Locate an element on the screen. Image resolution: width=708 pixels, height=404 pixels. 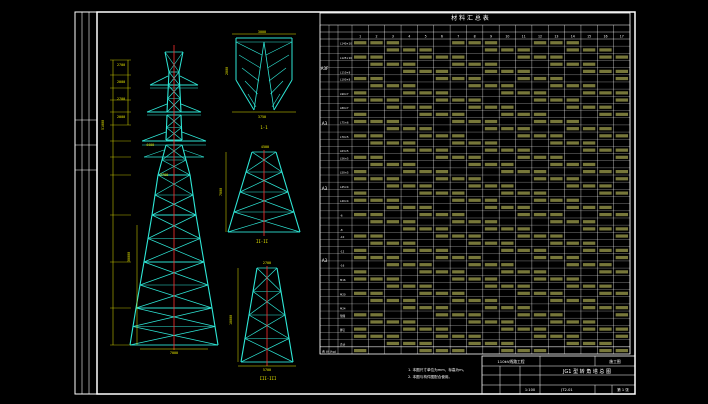
table-row-label: L50×5 is located at coordinates (344, 173).